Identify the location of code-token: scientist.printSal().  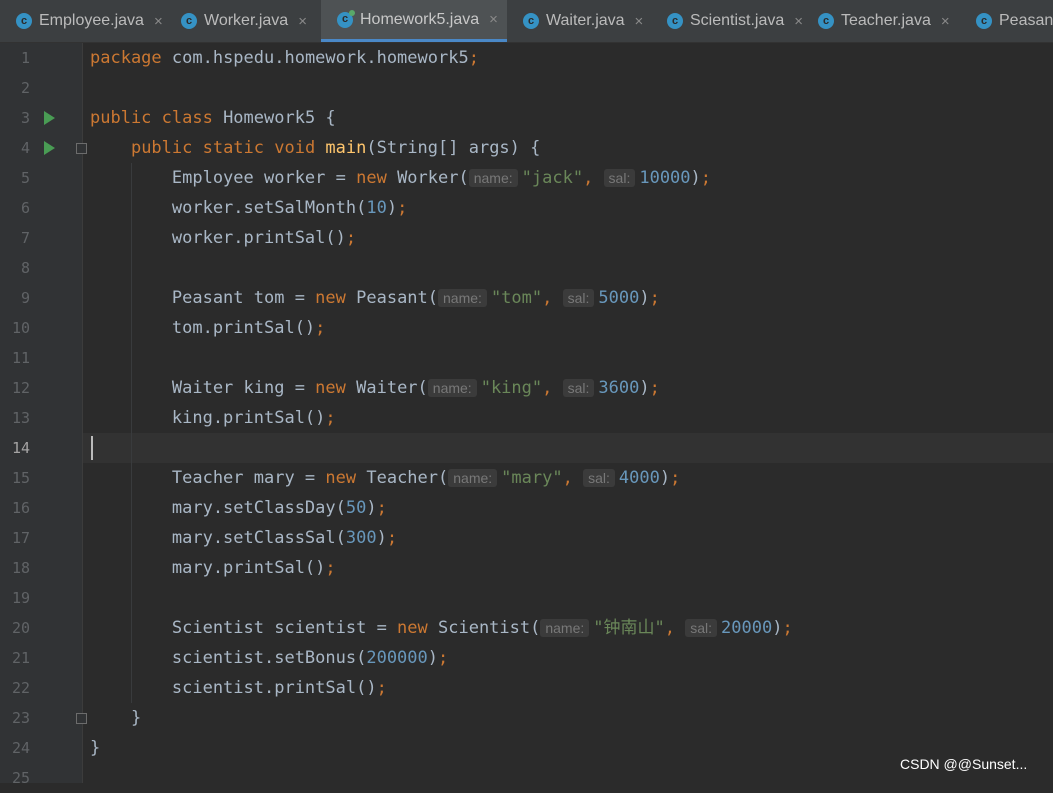
(233, 688).